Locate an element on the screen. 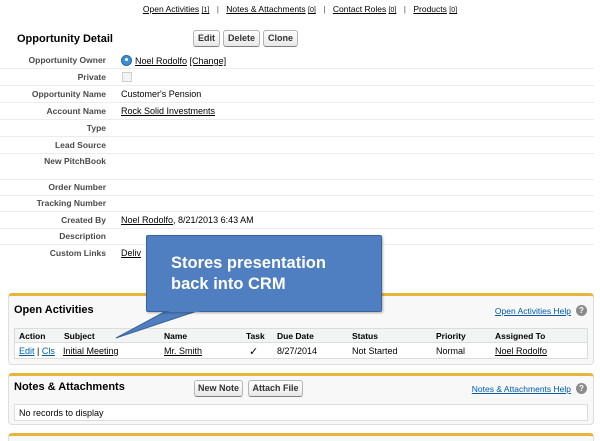 The width and height of the screenshot is (600, 441). field-value: Noel Rodolfo [Change] is located at coordinates (173, 60).